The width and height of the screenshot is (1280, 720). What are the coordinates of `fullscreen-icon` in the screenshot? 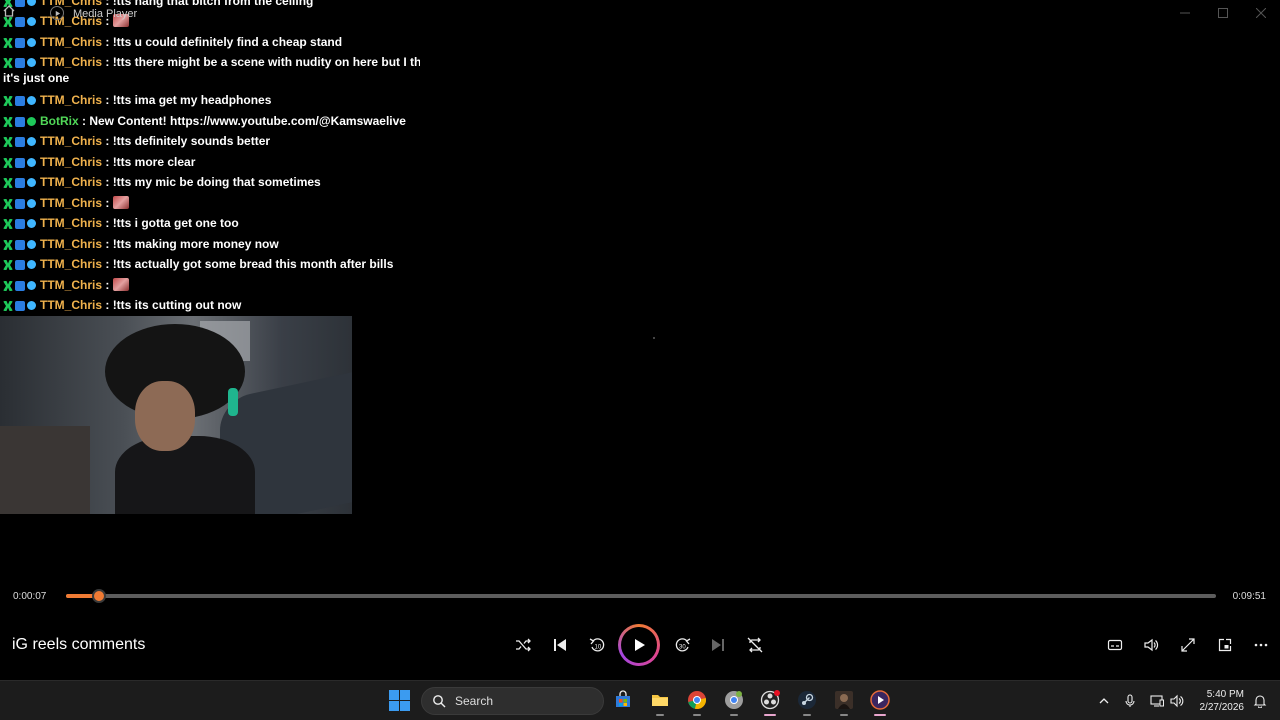 It's located at (1188, 645).